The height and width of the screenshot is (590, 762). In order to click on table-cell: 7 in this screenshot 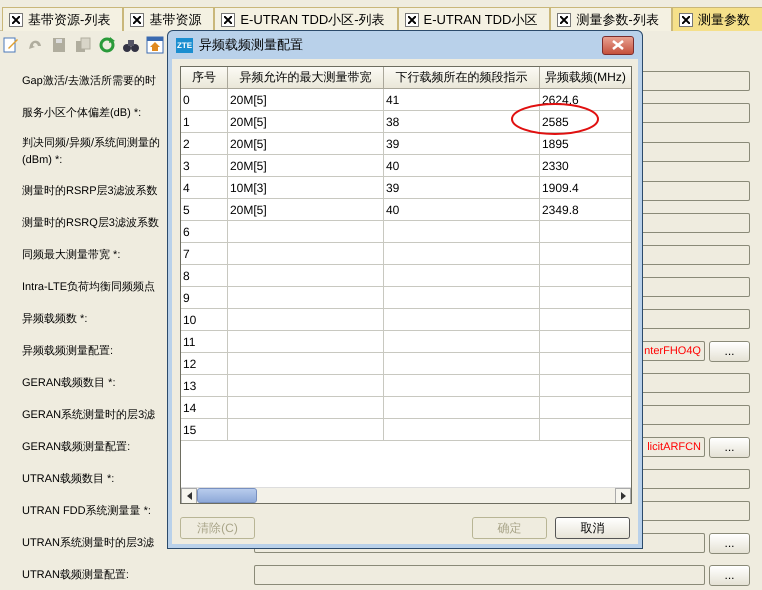, I will do `click(204, 254)`.